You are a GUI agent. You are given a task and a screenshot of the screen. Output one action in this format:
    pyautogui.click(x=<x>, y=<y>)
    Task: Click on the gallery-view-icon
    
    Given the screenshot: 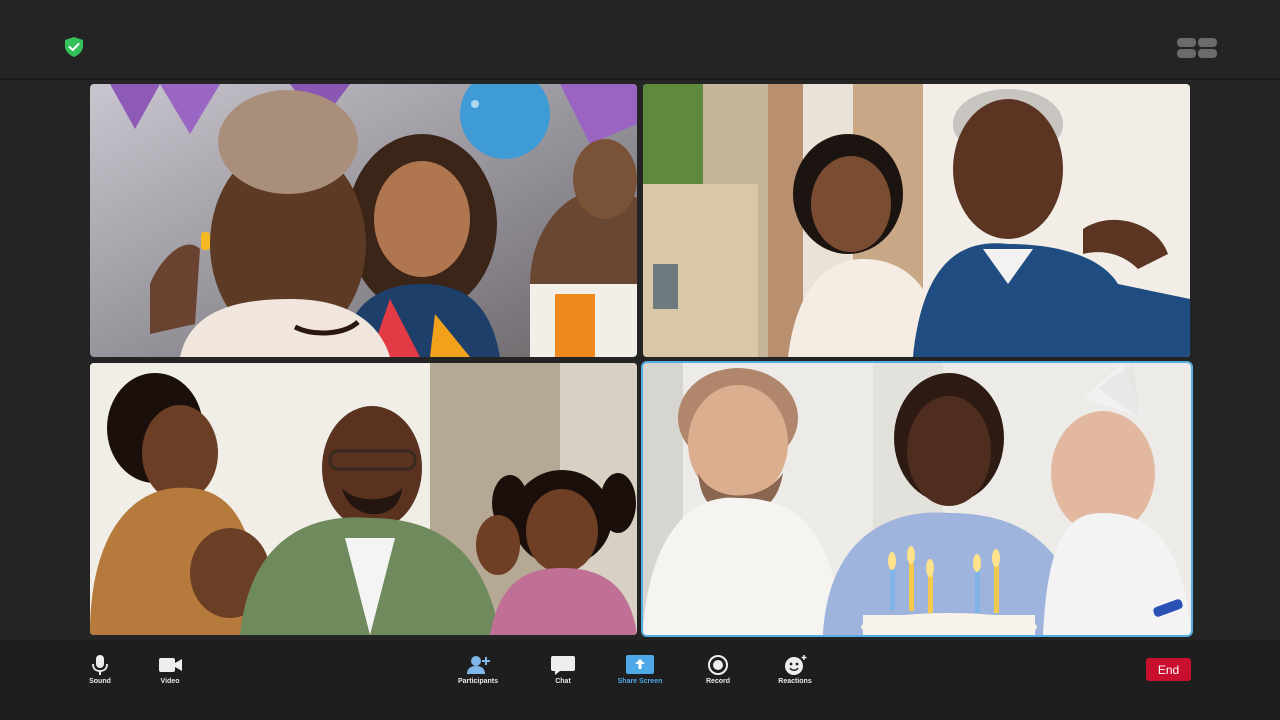 What is the action you would take?
    pyautogui.click(x=1197, y=48)
    